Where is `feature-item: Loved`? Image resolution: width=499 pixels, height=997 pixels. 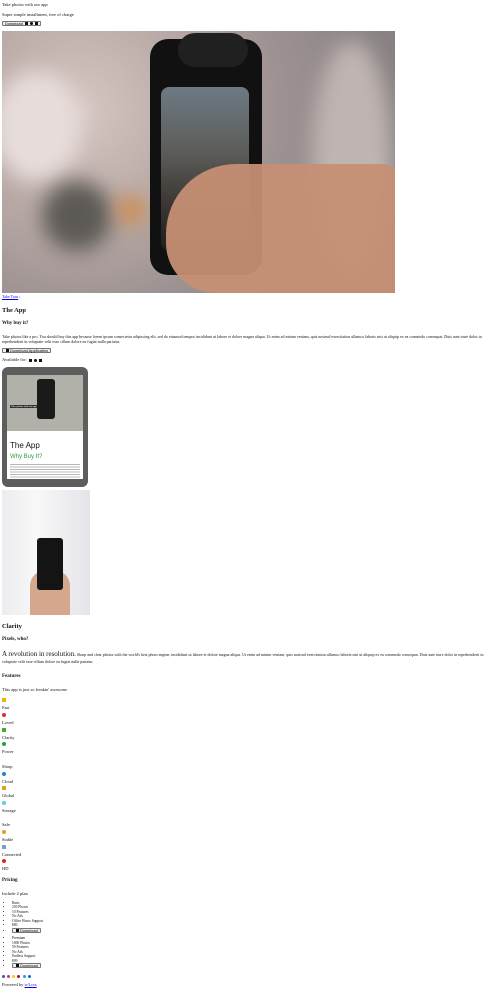 feature-item: Loved is located at coordinates (249, 719).